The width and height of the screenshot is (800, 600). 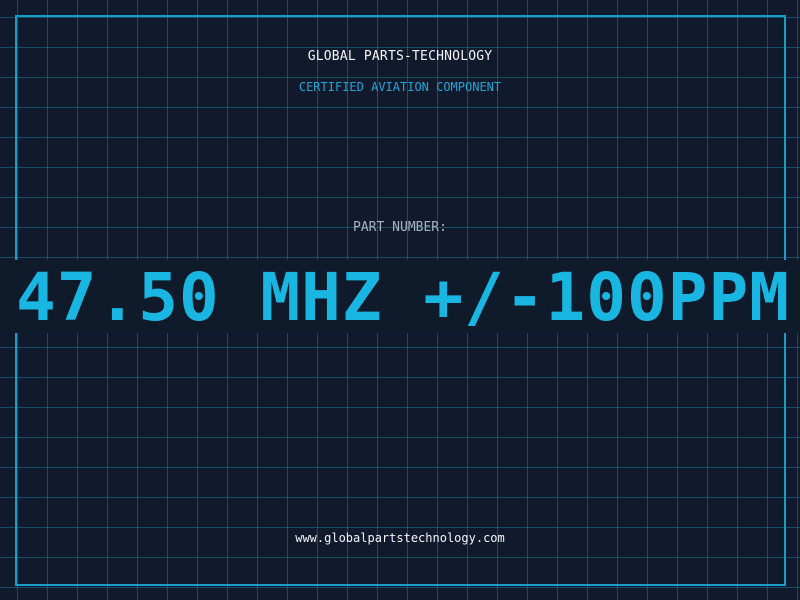 I want to click on part-number-label: PART NUMBER:, so click(x=400, y=227).